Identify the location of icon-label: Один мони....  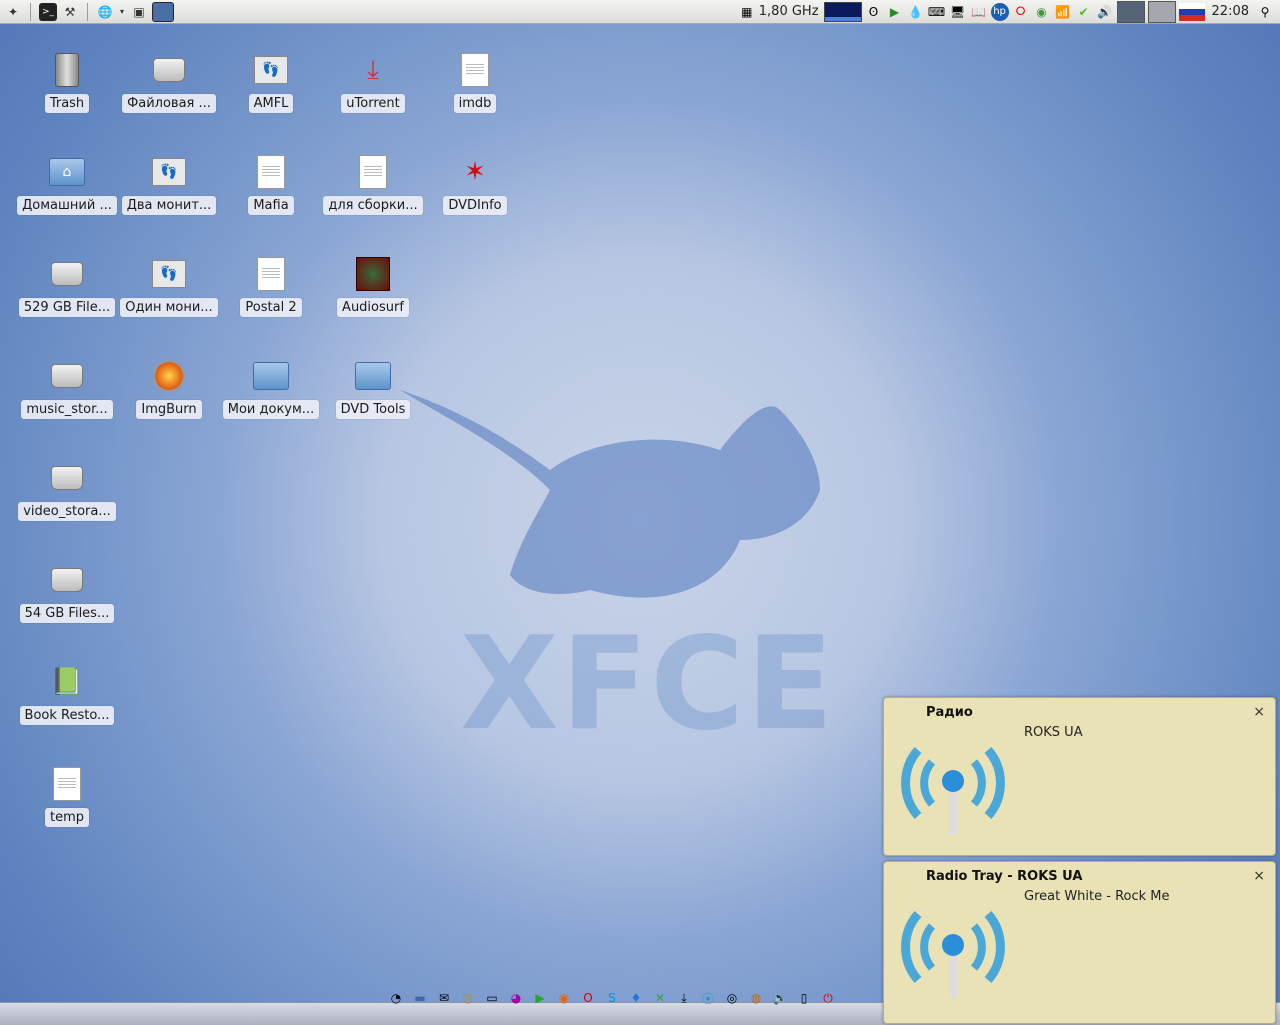
(169, 307).